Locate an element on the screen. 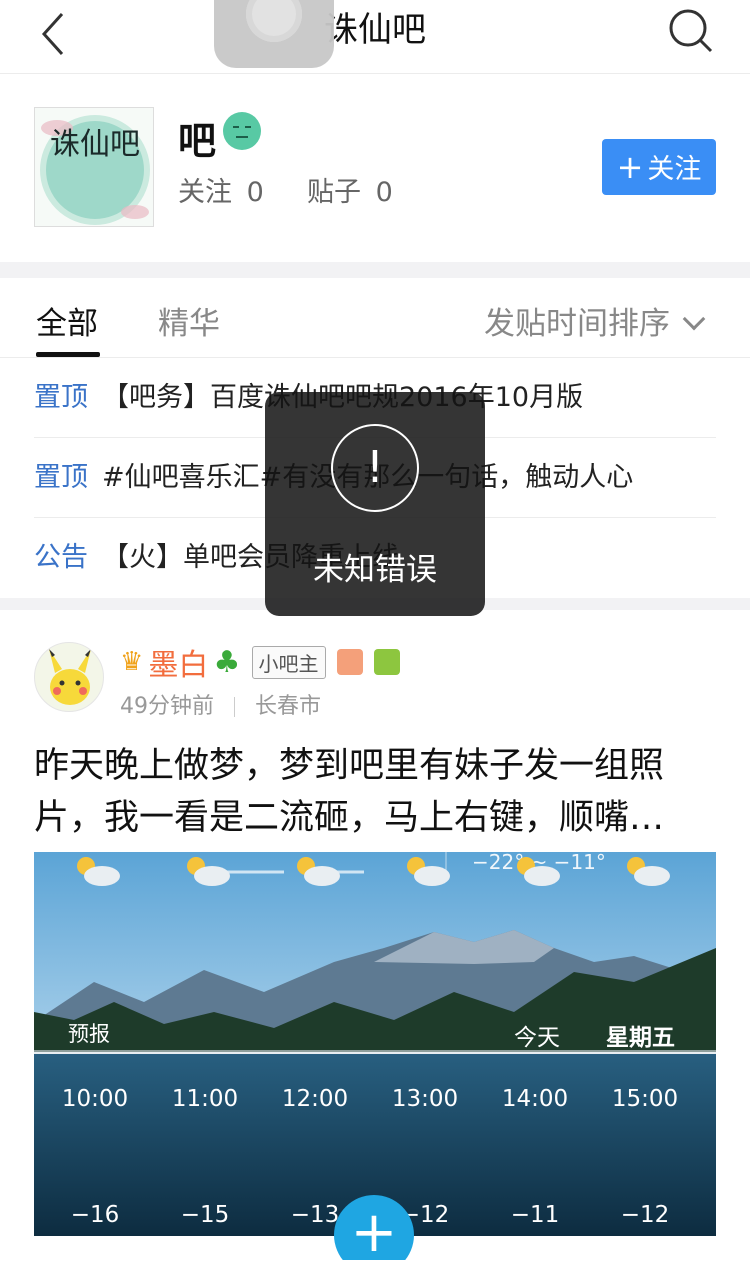 The height and width of the screenshot is (1268, 750). search-button is located at coordinates (690, 30).